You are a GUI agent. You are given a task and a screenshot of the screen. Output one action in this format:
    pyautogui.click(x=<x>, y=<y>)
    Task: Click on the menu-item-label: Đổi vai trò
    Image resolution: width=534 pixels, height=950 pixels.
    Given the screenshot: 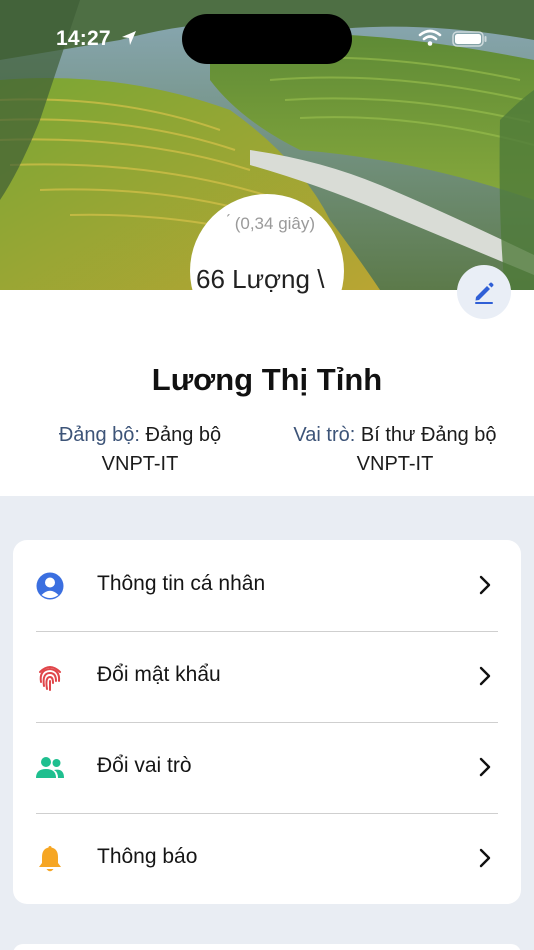 What is the action you would take?
    pyautogui.click(x=144, y=765)
    